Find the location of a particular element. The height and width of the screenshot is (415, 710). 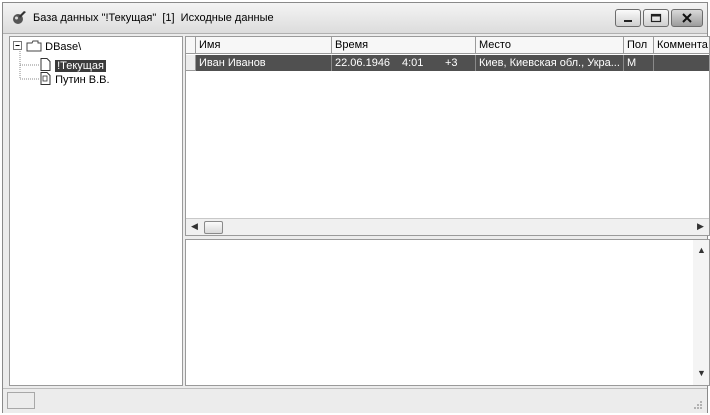

tree-root: DBase\ is located at coordinates (47, 47).